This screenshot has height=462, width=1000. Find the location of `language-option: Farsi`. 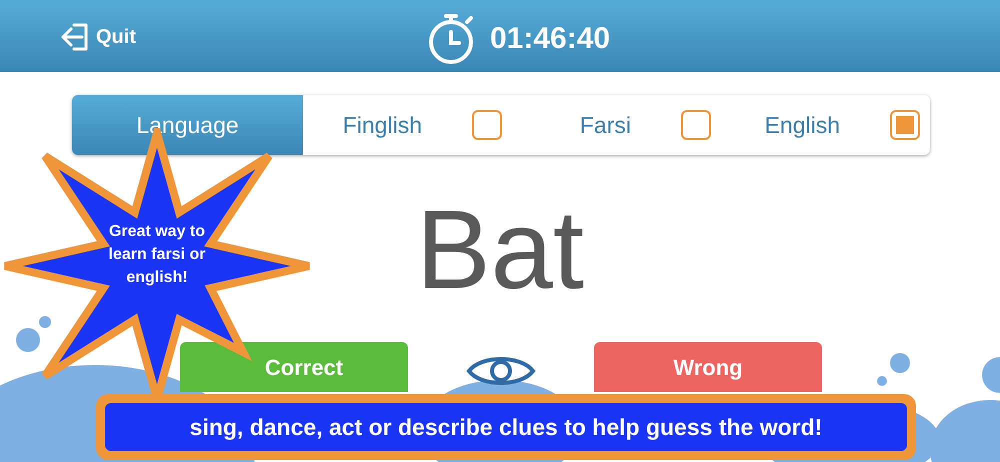

language-option: Farsi is located at coordinates (605, 125).